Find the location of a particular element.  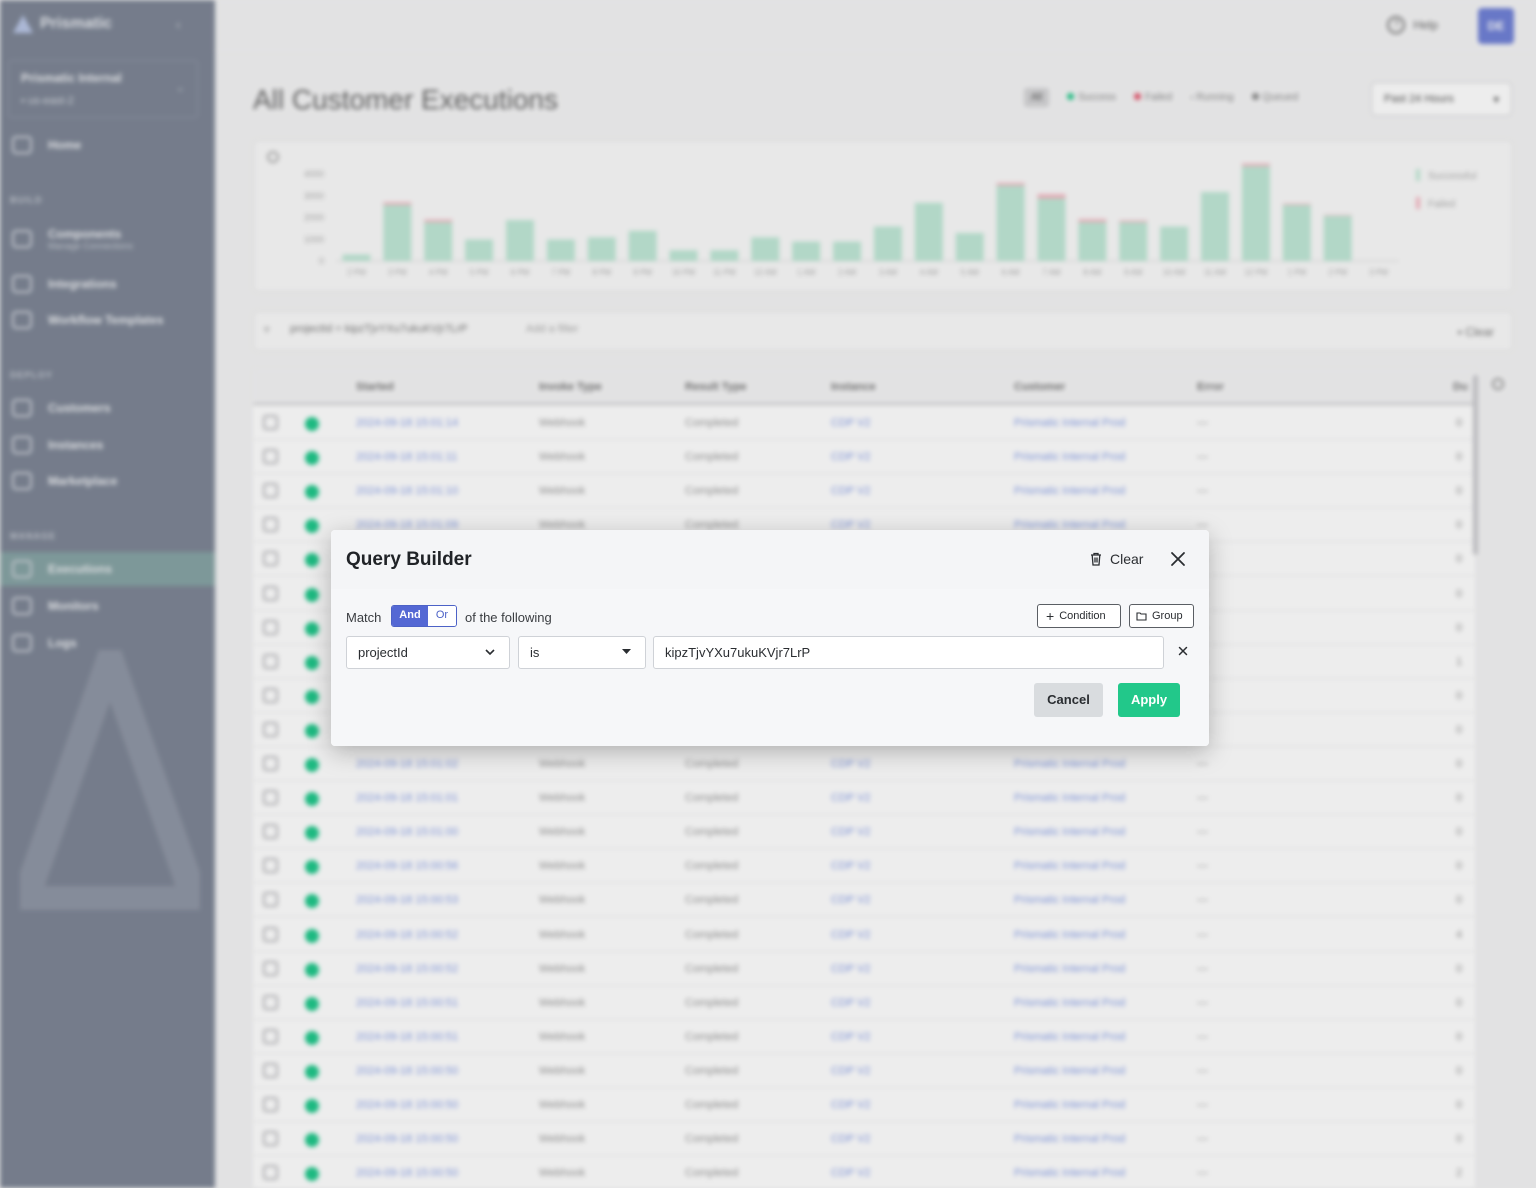

clear-button: Clear is located at coordinates (1116, 559).